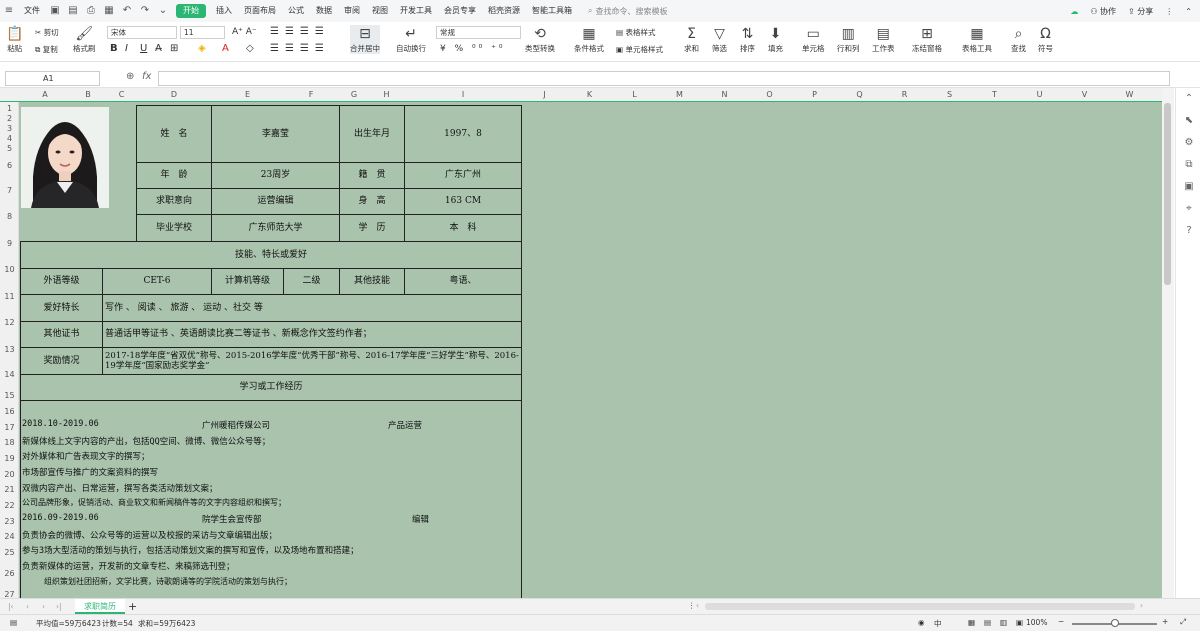 Image resolution: width=1200 pixels, height=631 pixels. I want to click on col-header-L: L, so click(634, 95).